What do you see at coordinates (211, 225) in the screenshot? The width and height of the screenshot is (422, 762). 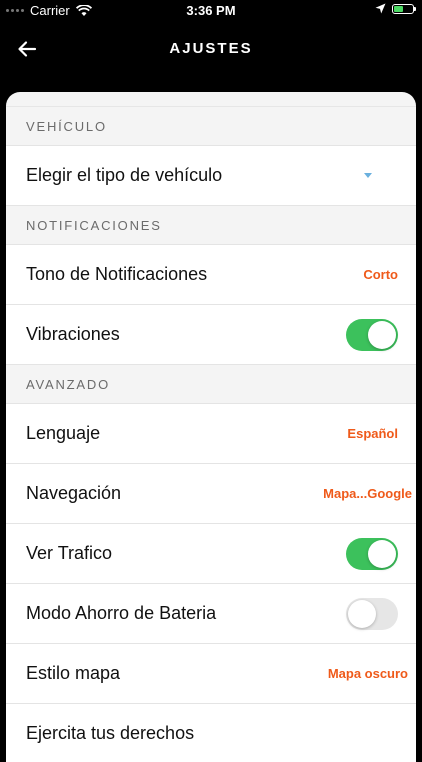 I see `section-header-notifications: NOTIFICACIONES` at bounding box center [211, 225].